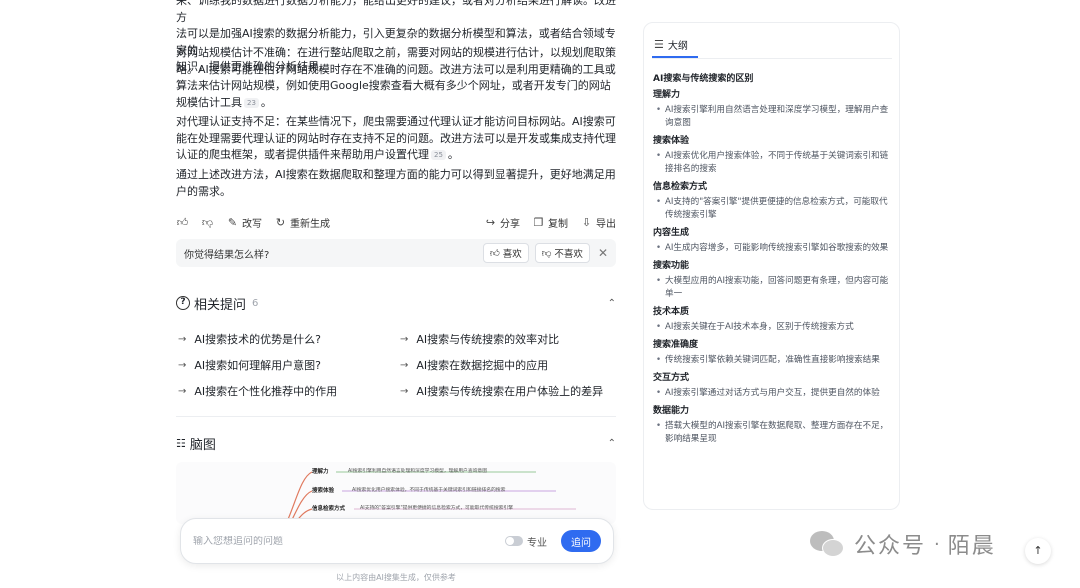 The image size is (1080, 588). Describe the element at coordinates (418, 471) in the screenshot. I see `mindmap-node-text: AI搜索引擎利用自然语言处理和深度学习模型，理解用户查询意图` at that location.